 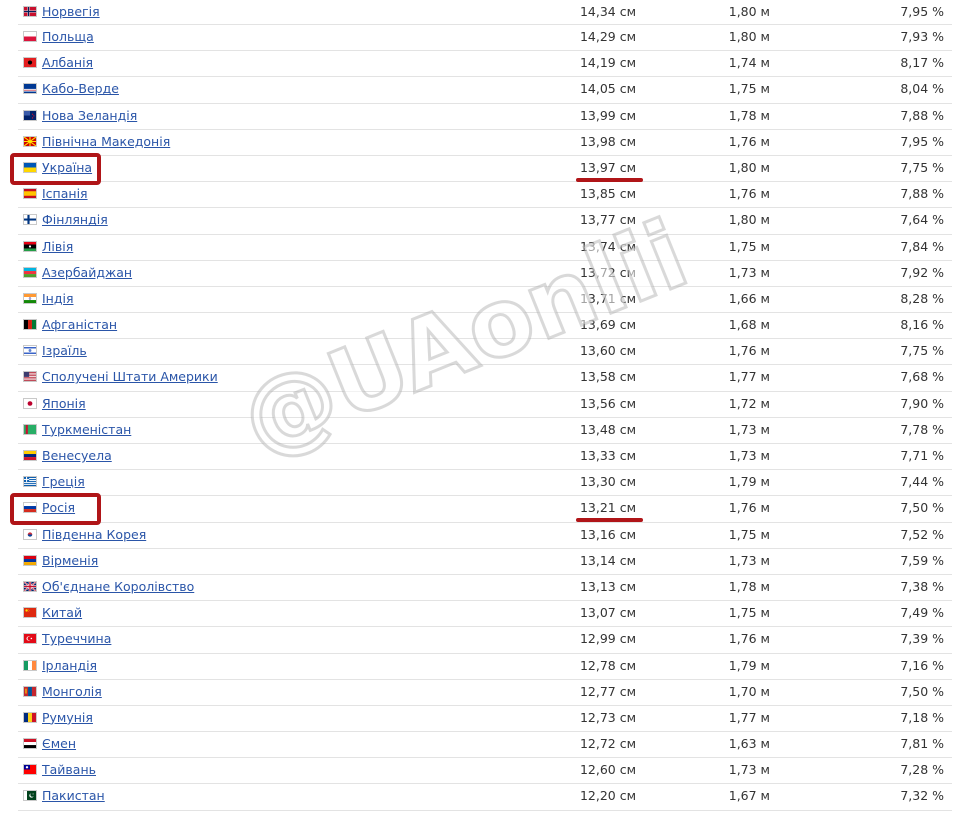 I want to click on country-link: Польща, so click(x=68, y=36).